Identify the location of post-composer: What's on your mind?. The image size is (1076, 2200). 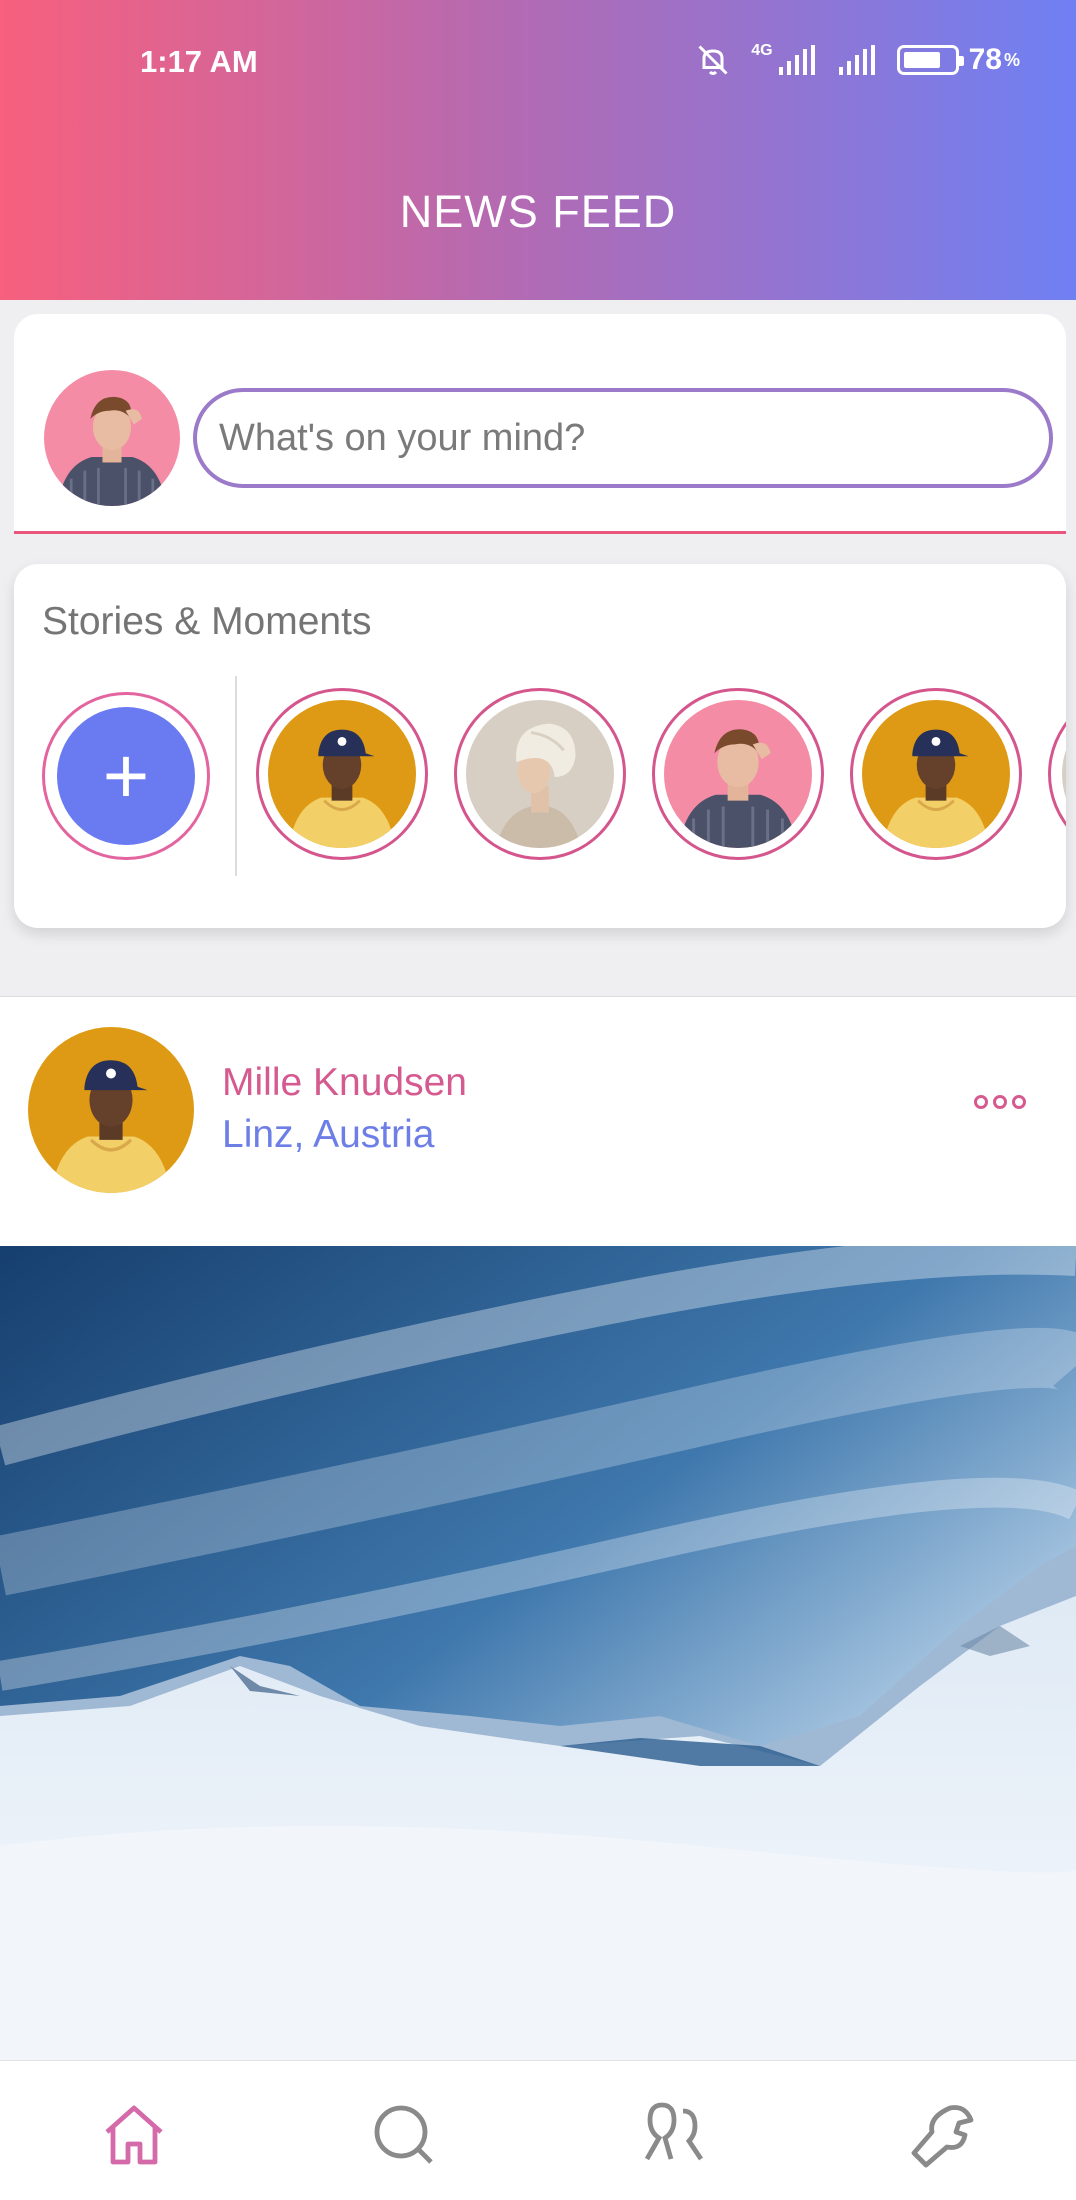
(540, 424).